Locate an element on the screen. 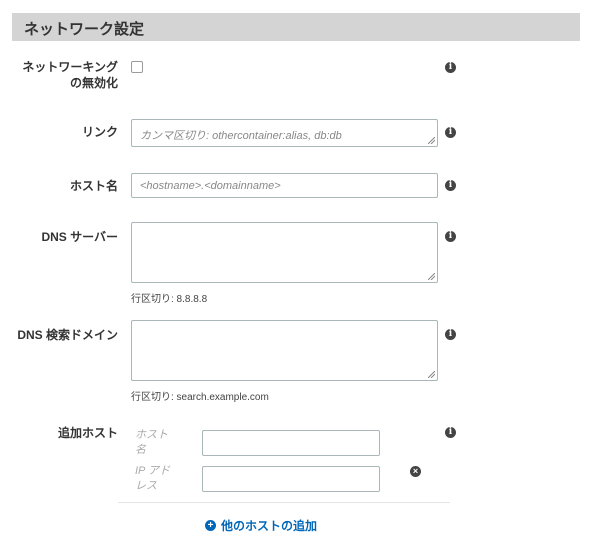 The image size is (589, 545). dns-servers-label: DNS サーバー is located at coordinates (79, 237).